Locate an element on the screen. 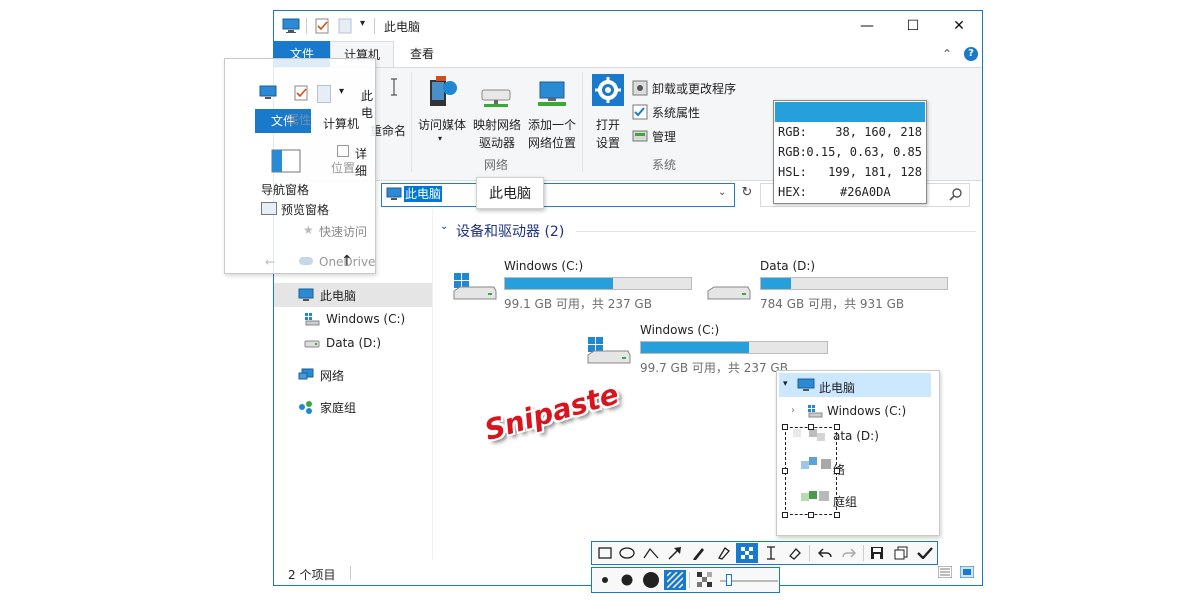  size-slider-thumb is located at coordinates (729, 580).